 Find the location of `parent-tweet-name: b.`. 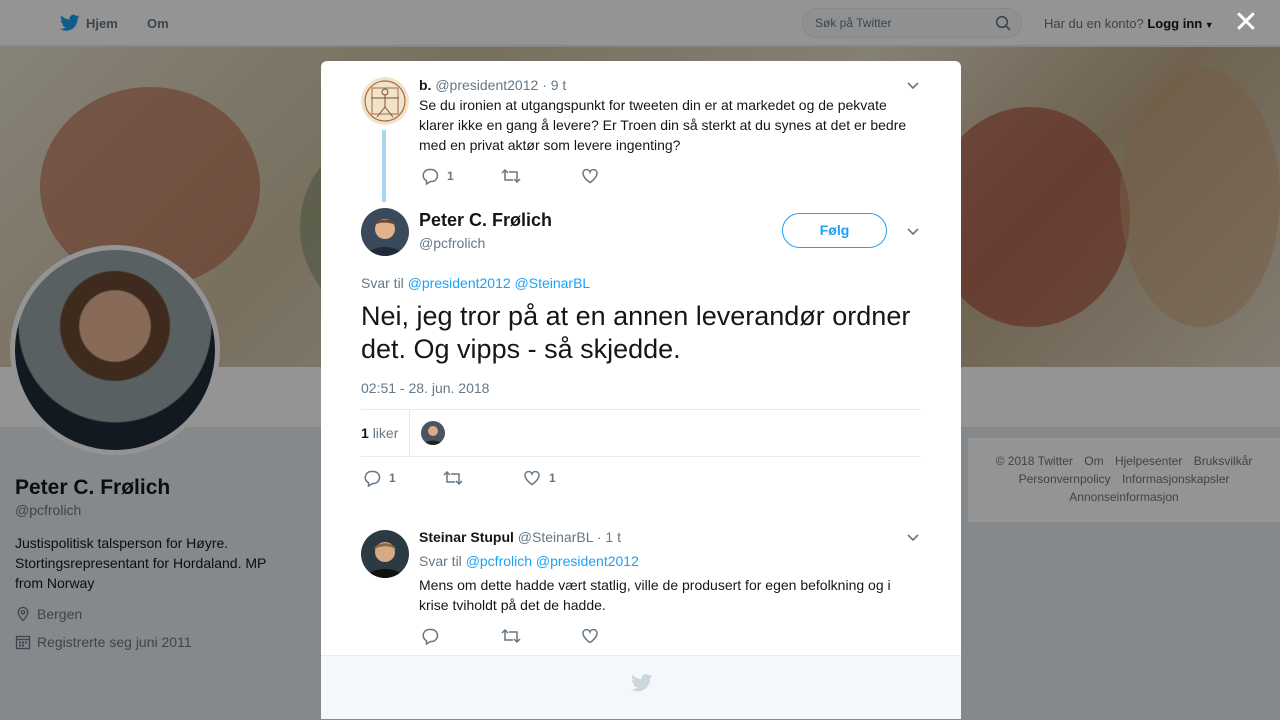

parent-tweet-name: b. is located at coordinates (425, 85).